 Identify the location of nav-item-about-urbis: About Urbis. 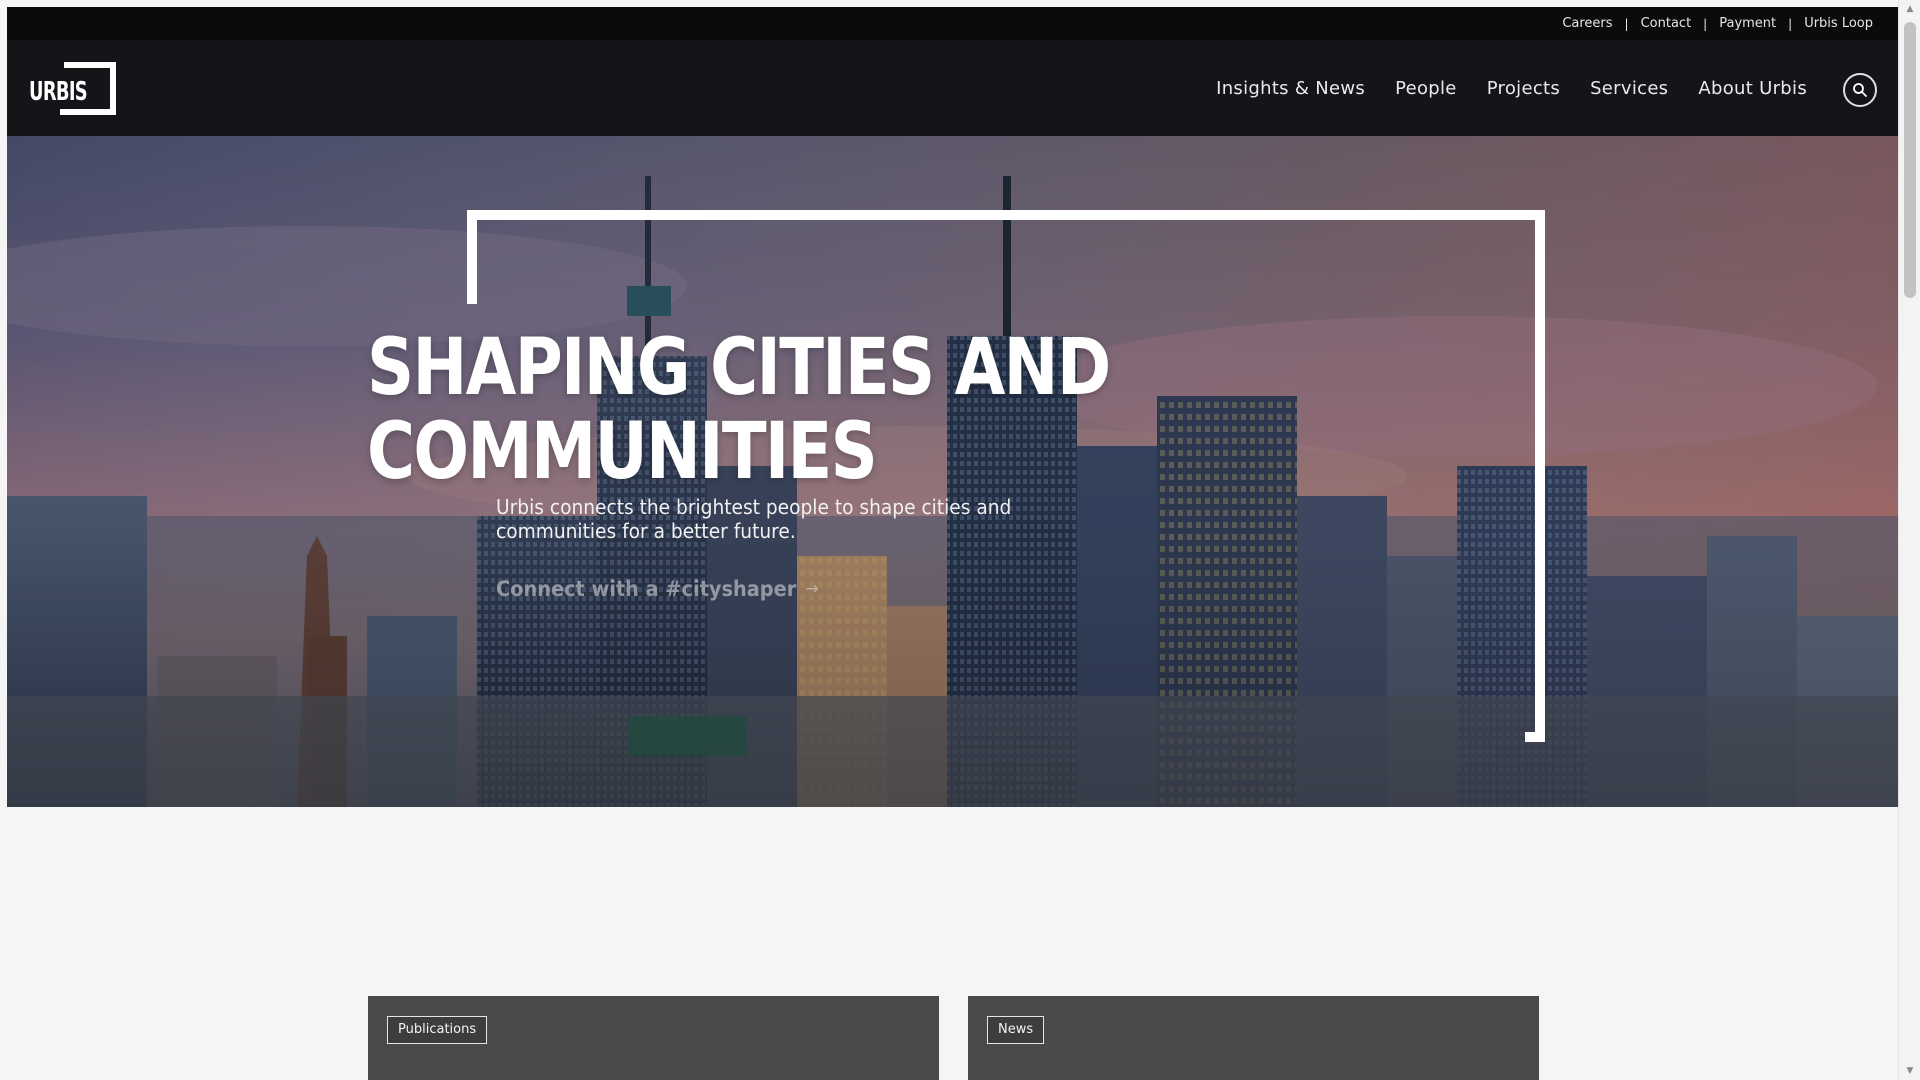
(1752, 88).